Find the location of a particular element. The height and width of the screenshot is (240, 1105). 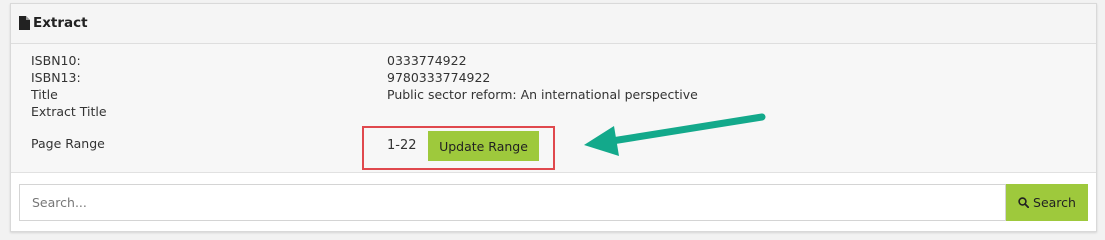

isbn13-value: 9780333774922 is located at coordinates (439, 77).